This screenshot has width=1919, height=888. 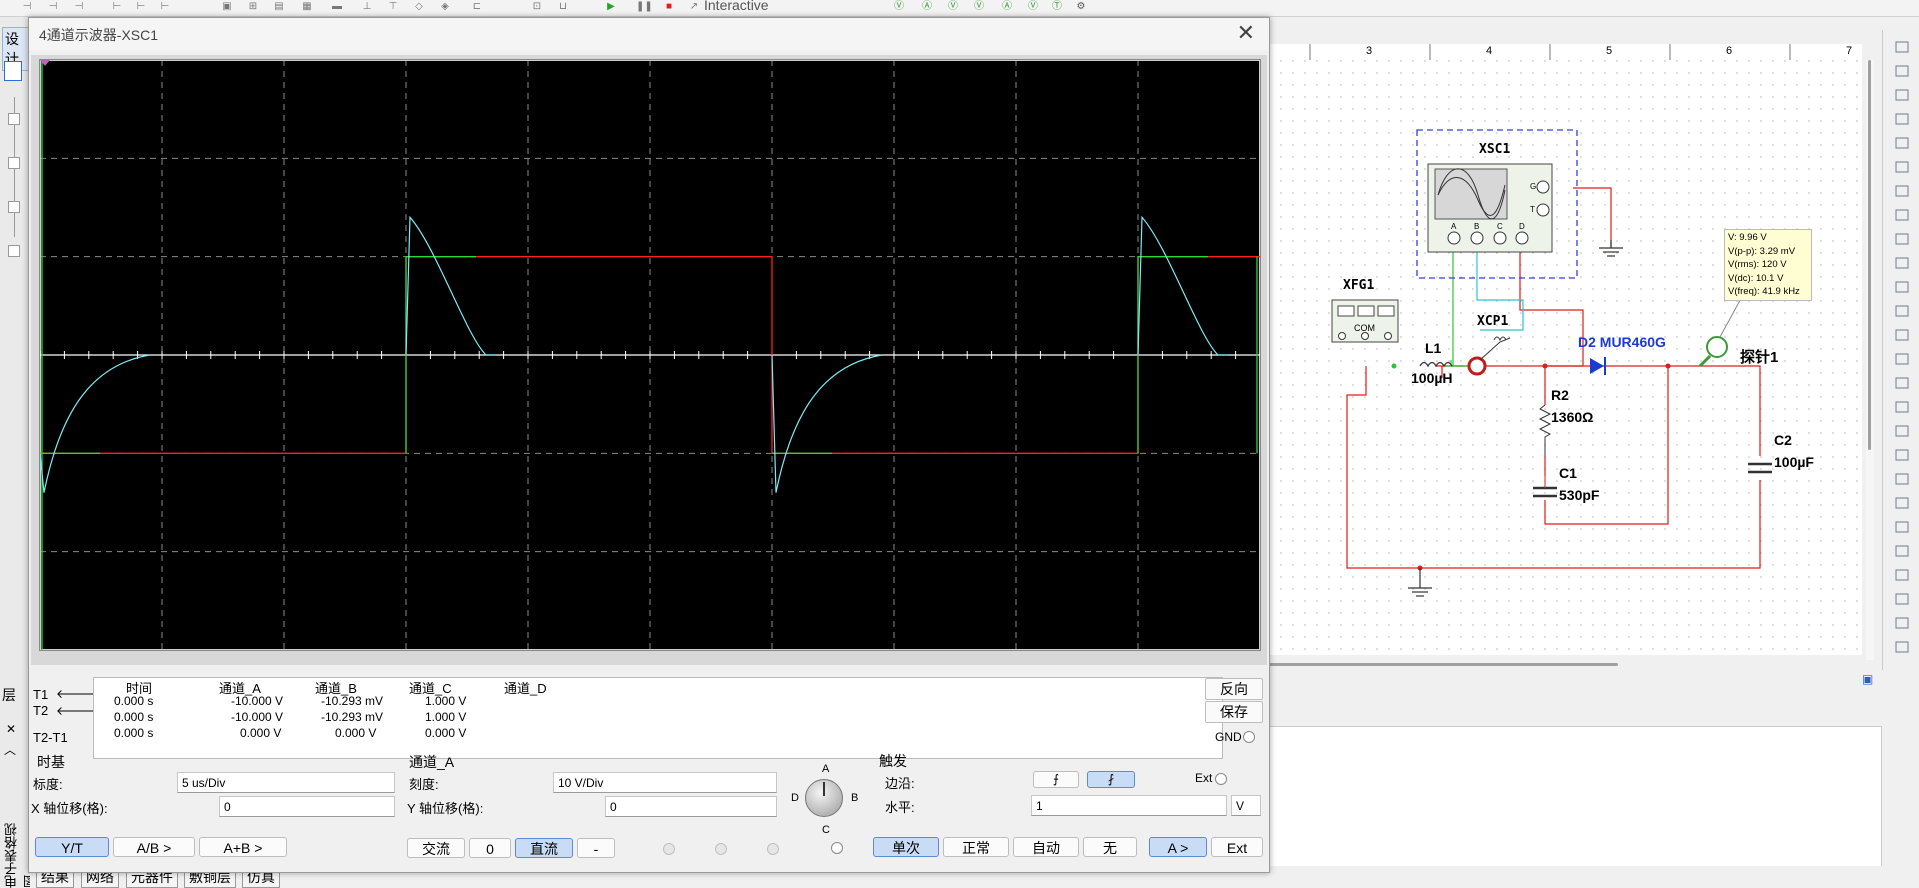 I want to click on y-position-field: 0, so click(x=691, y=806).